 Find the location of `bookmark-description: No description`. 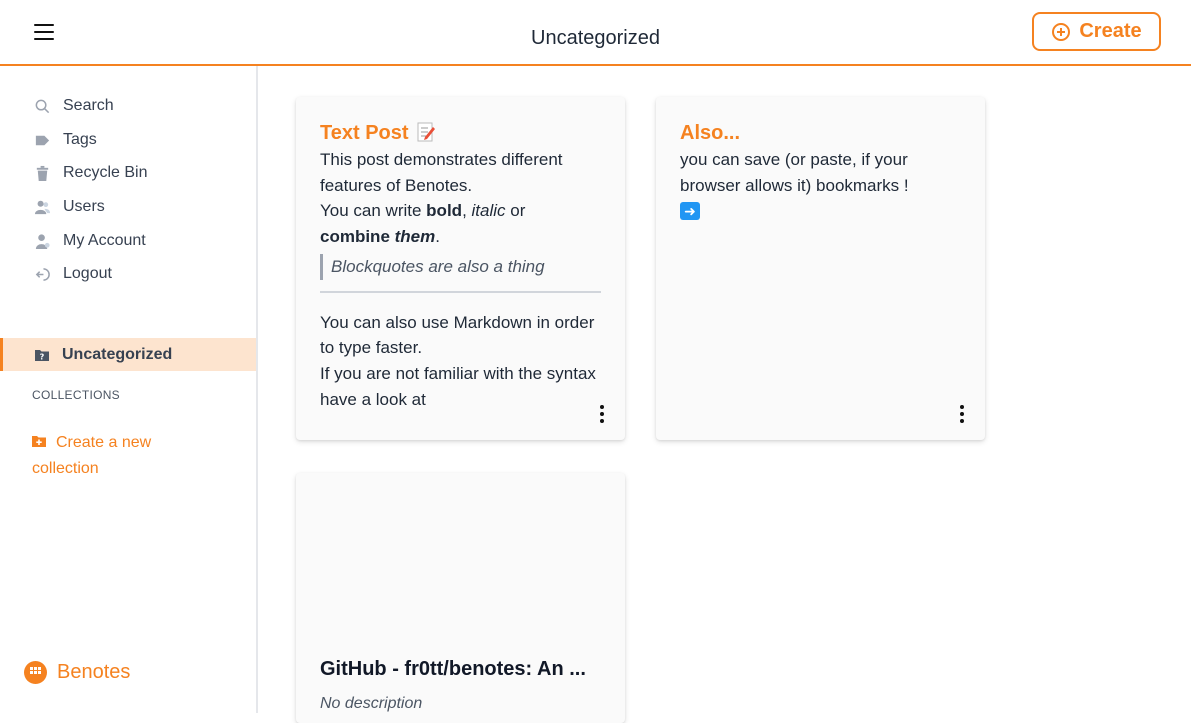

bookmark-description: No description is located at coordinates (371, 703).